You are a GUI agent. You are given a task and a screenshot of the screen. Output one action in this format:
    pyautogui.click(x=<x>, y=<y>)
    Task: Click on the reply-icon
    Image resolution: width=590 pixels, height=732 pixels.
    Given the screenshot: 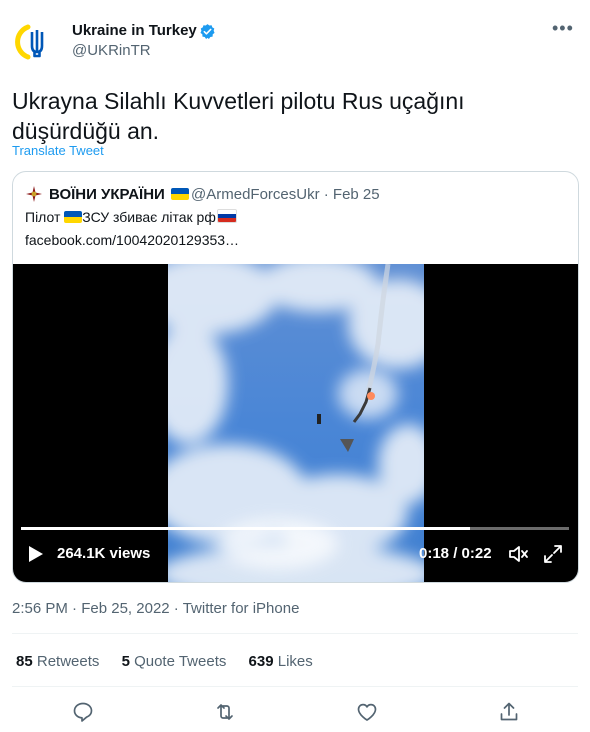 What is the action you would take?
    pyautogui.click(x=83, y=712)
    